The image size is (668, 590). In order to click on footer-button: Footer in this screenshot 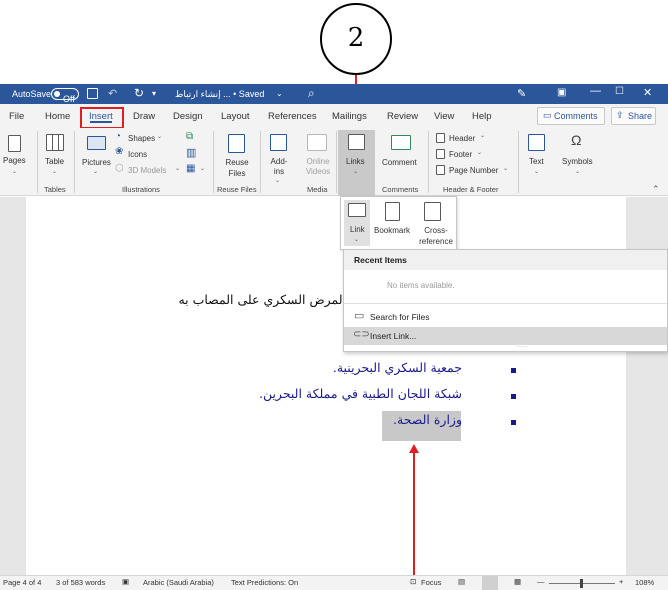, I will do `click(460, 154)`.